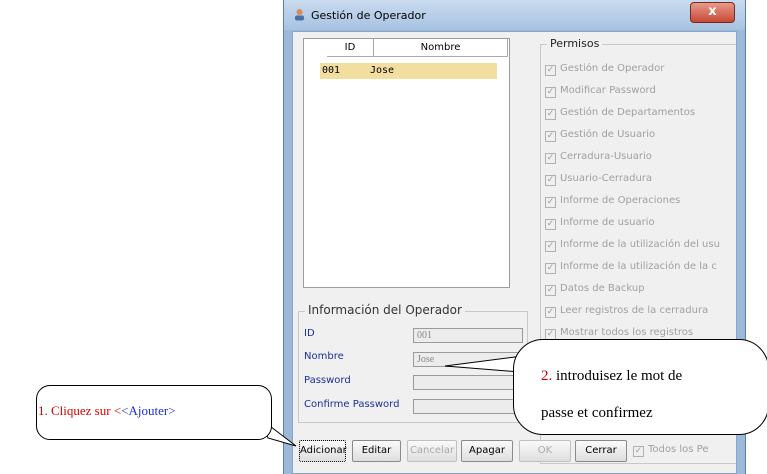  What do you see at coordinates (612, 376) in the screenshot?
I see `callout-step-2-line-1: 2. introduisez le mot de` at bounding box center [612, 376].